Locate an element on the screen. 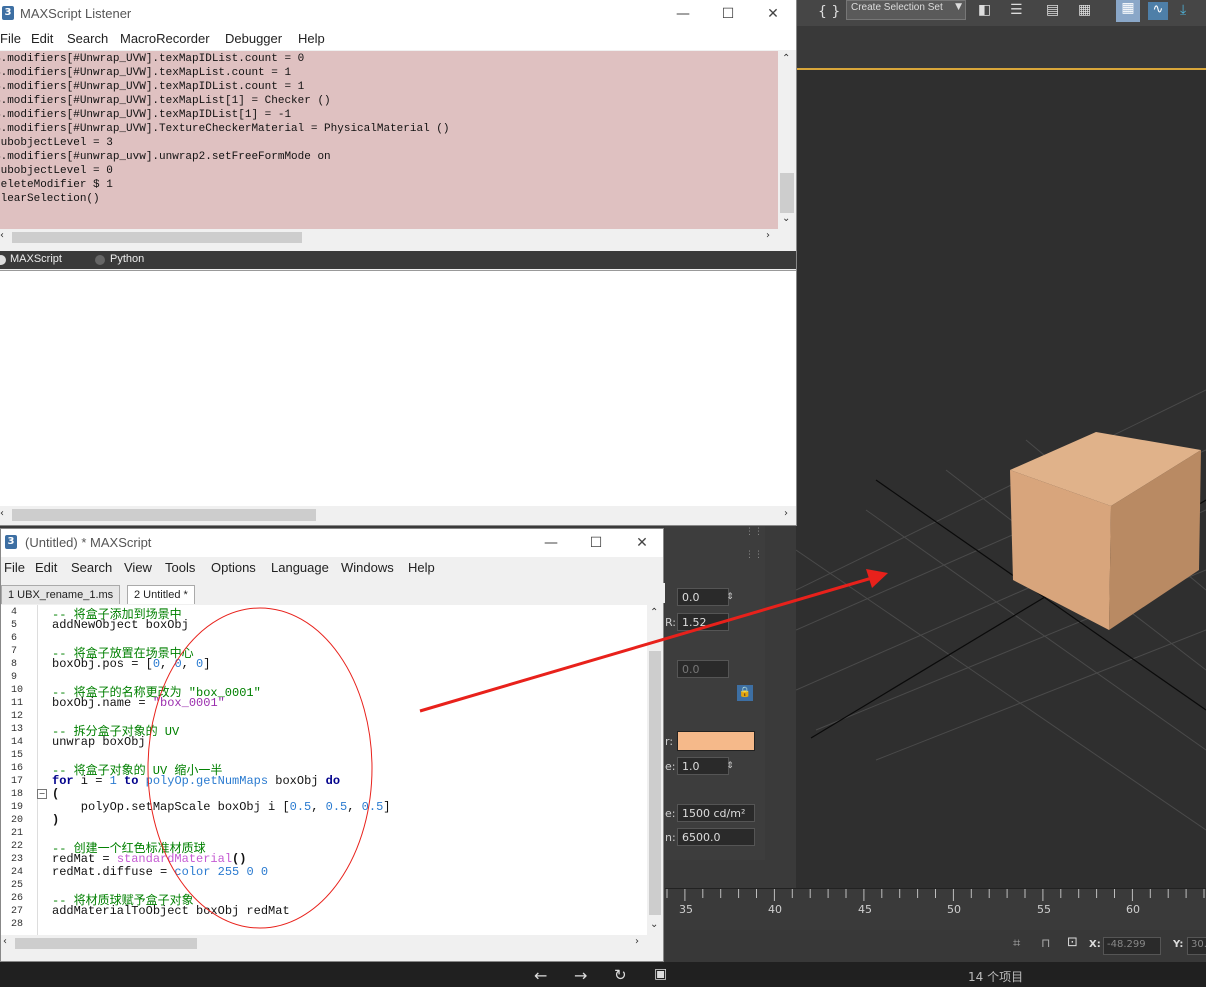 The height and width of the screenshot is (987, 1206). code-keyword: to is located at coordinates (131, 781).